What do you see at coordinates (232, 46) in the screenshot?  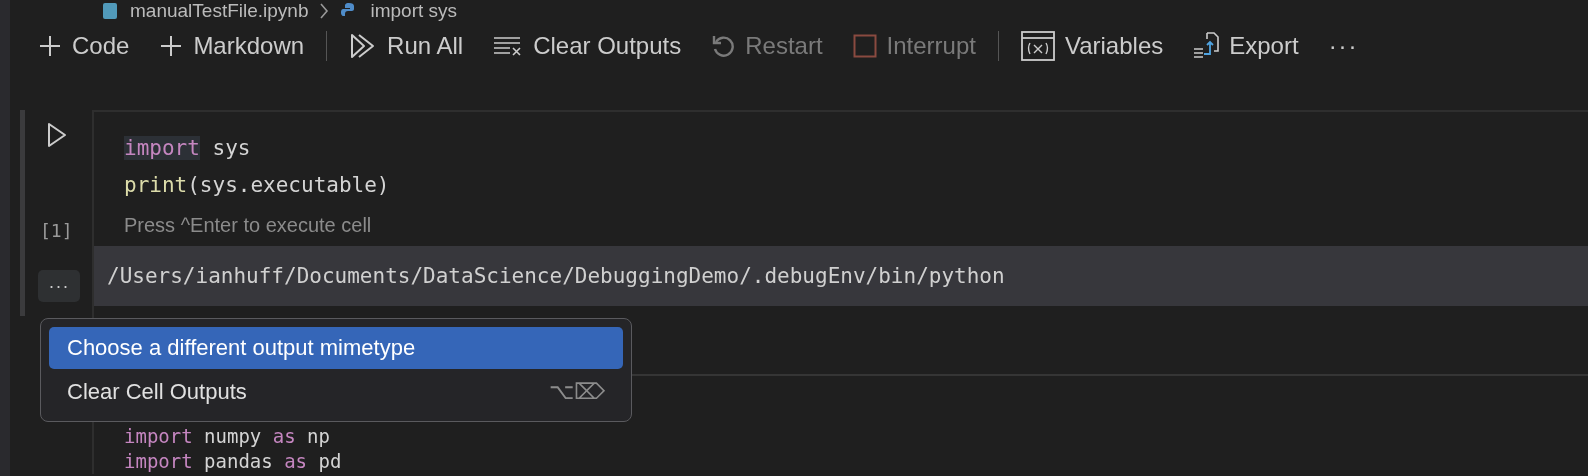 I see `toolbar-button: Markdown` at bounding box center [232, 46].